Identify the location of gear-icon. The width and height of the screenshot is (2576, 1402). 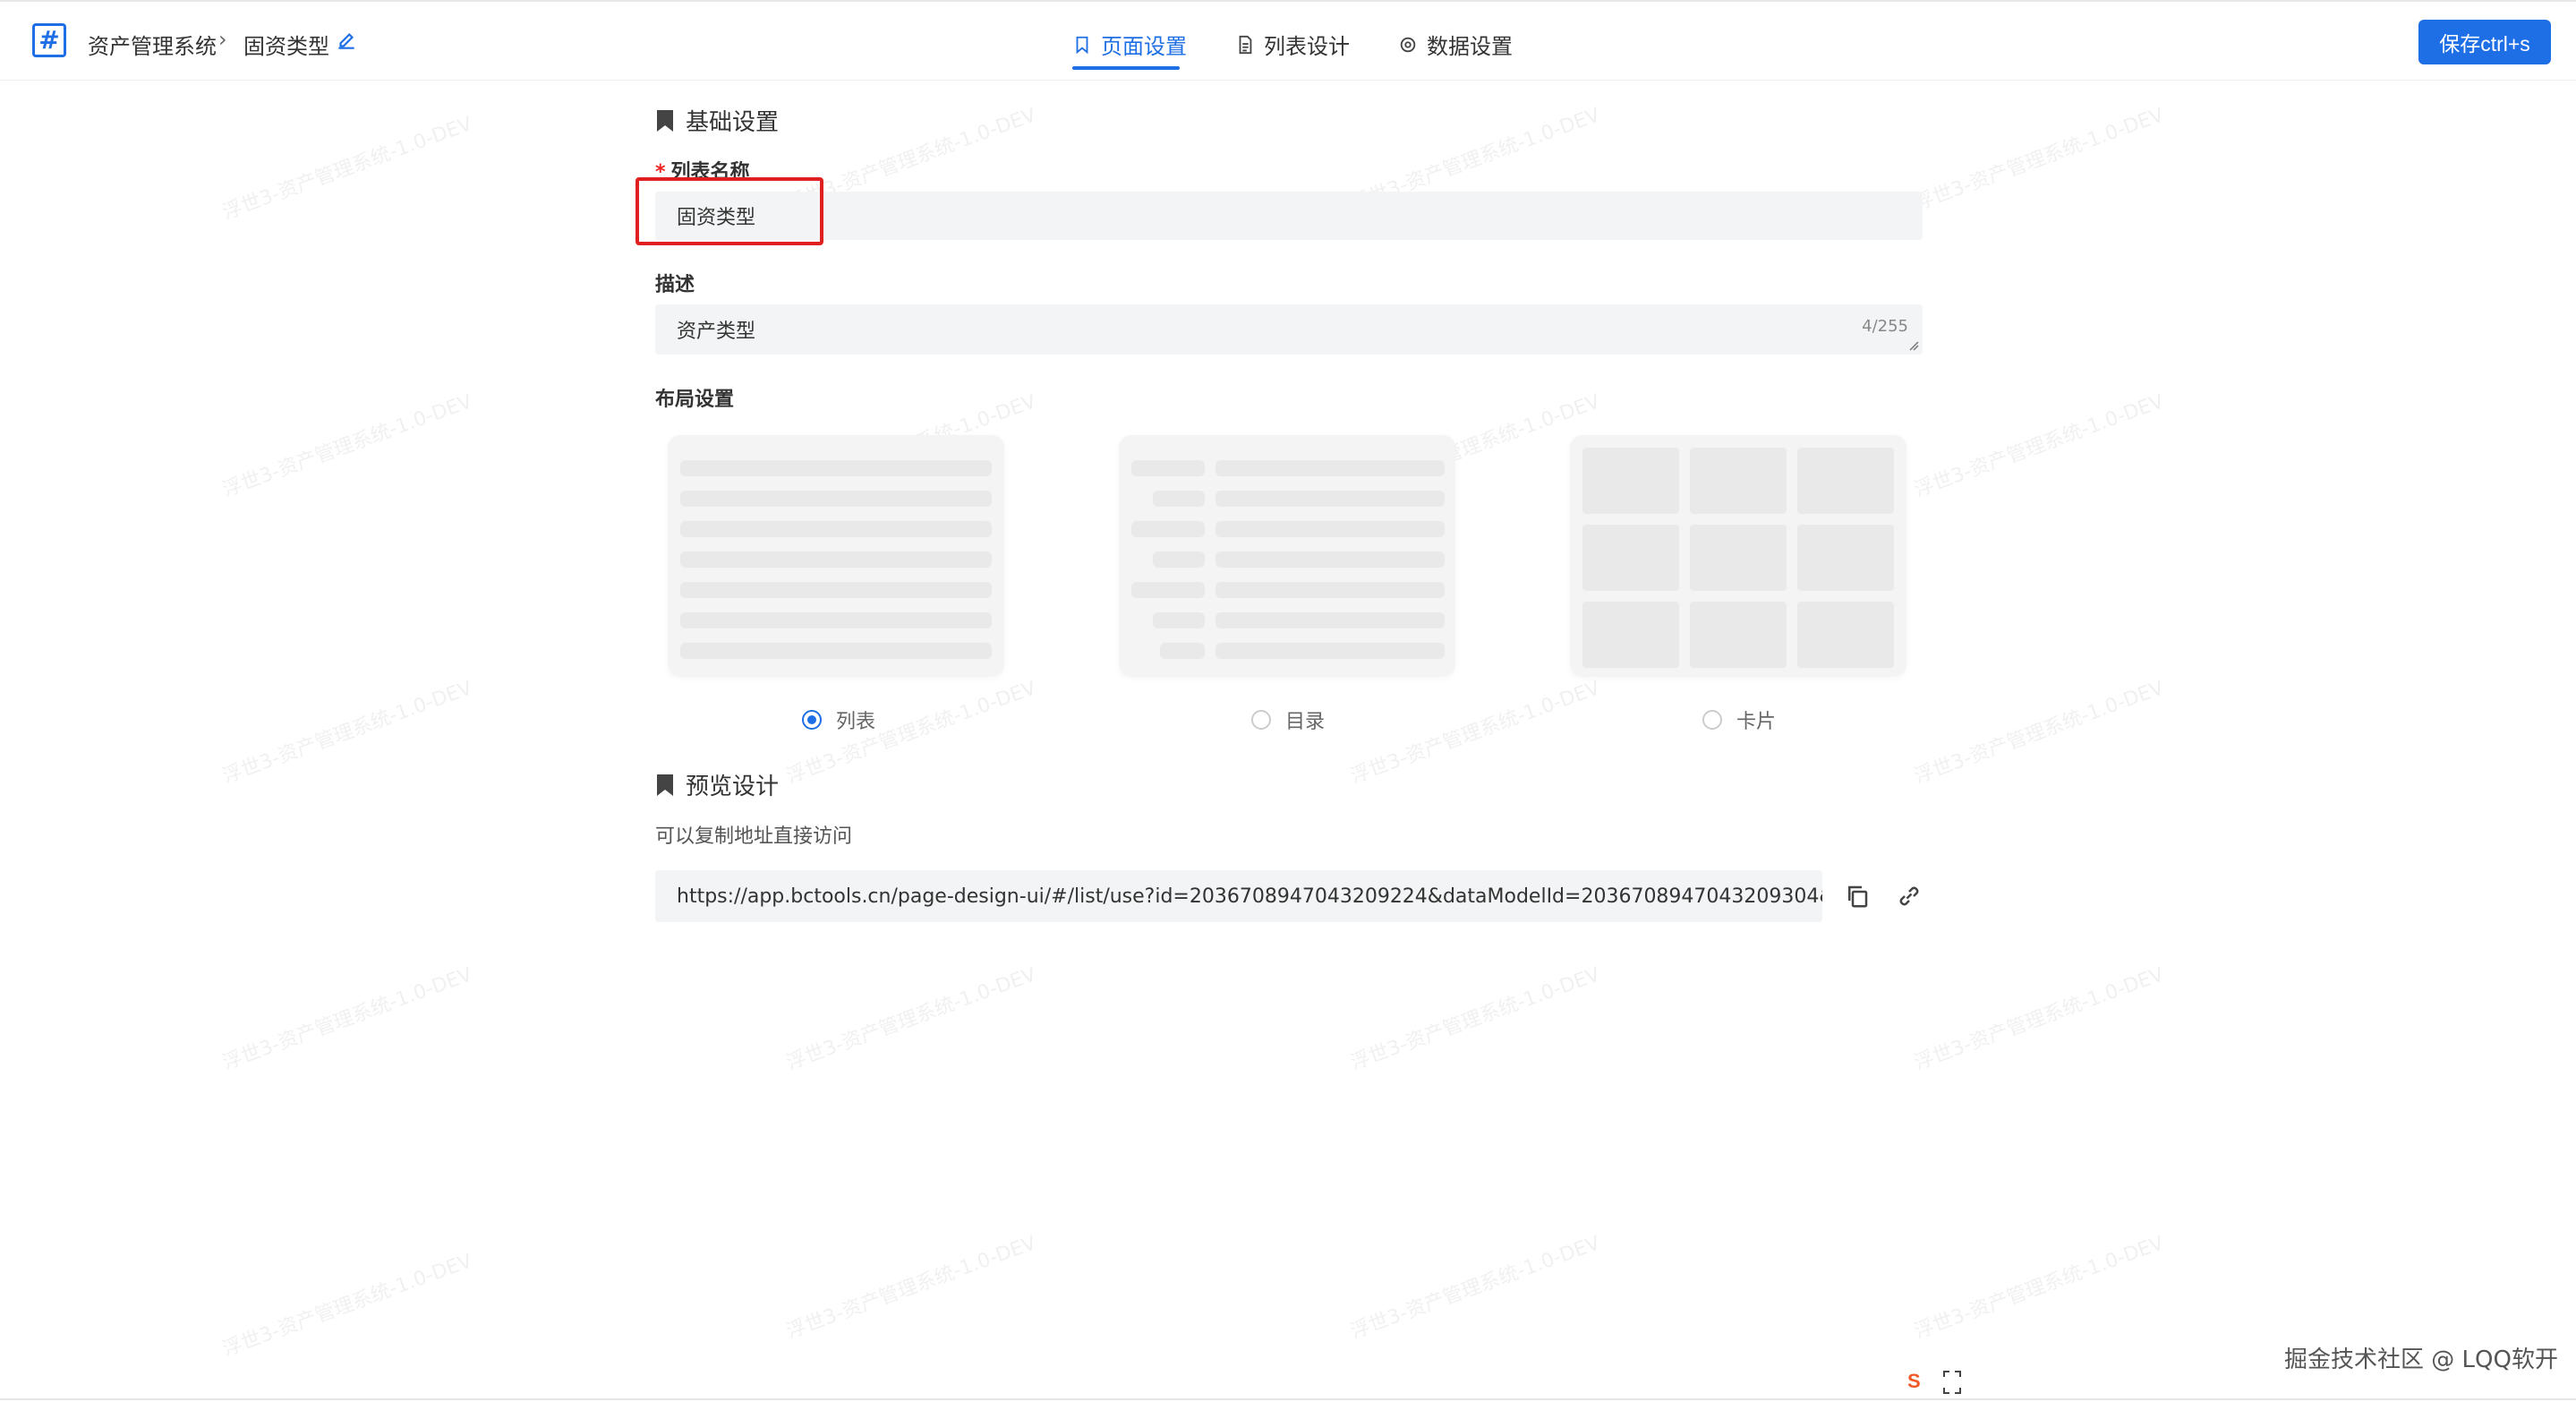
(1408, 44).